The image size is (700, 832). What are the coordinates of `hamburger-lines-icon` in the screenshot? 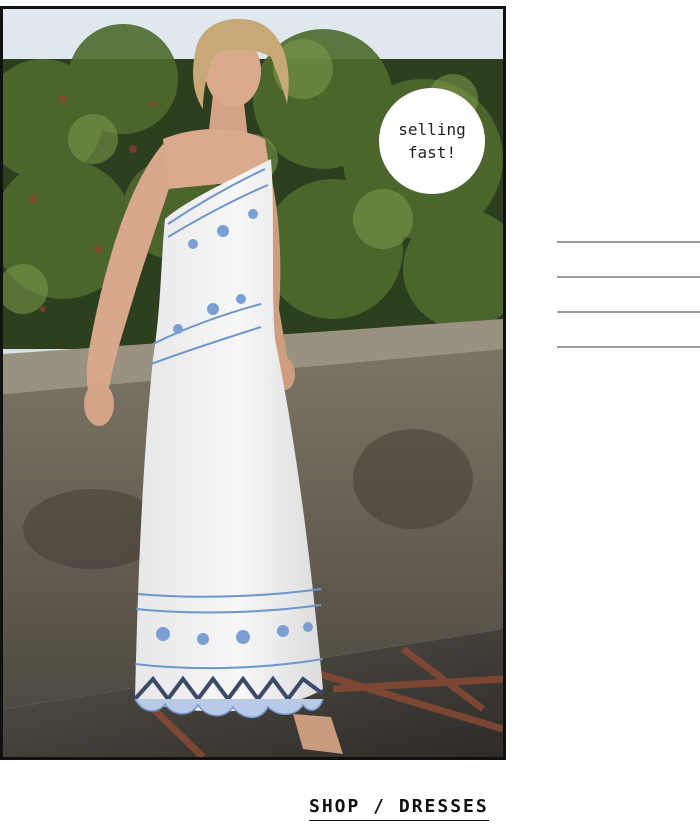 It's located at (628, 311).